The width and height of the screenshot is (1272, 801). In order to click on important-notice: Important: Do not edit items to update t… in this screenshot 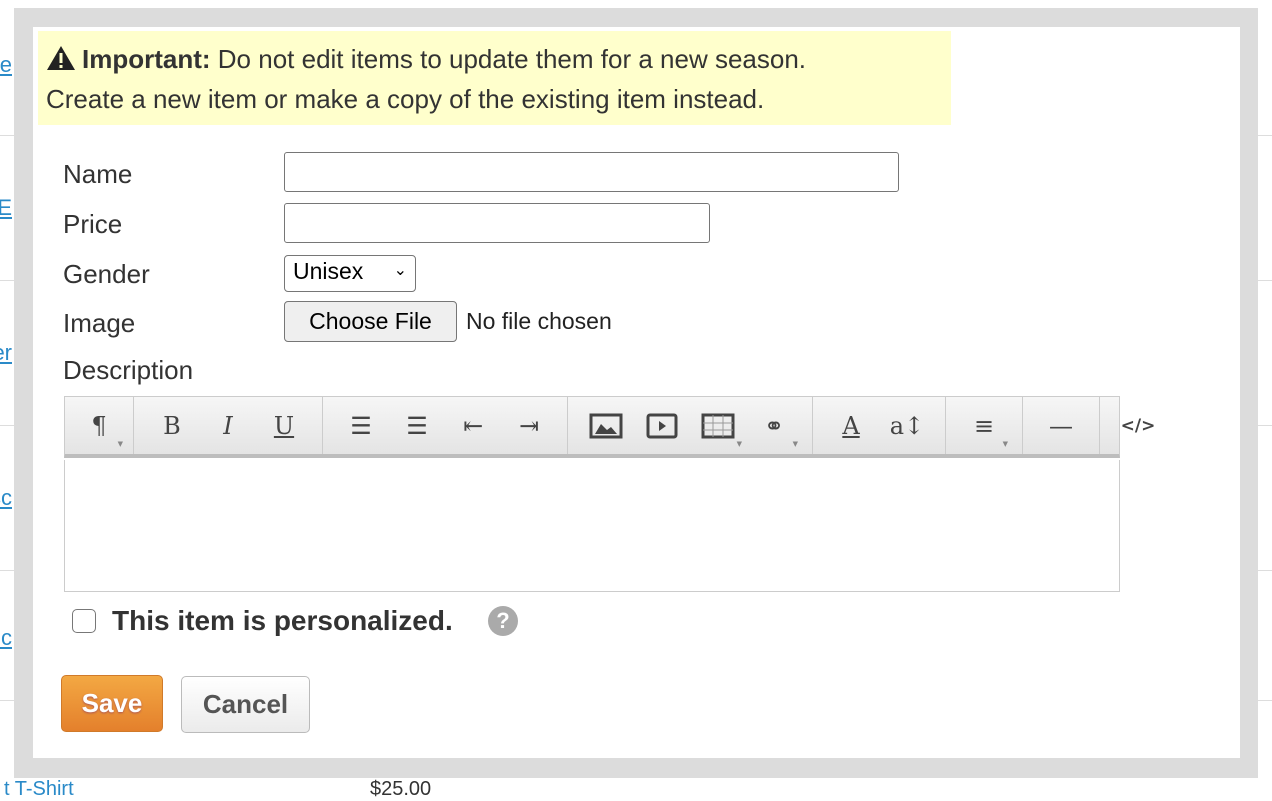, I will do `click(494, 78)`.